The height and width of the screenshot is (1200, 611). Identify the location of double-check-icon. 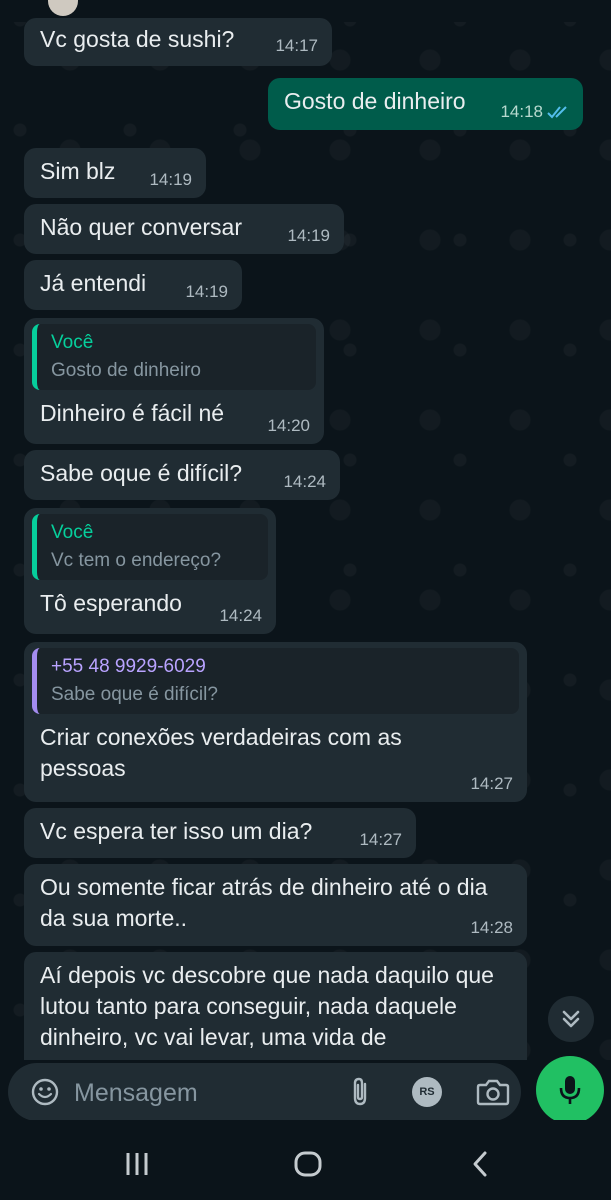
(557, 112).